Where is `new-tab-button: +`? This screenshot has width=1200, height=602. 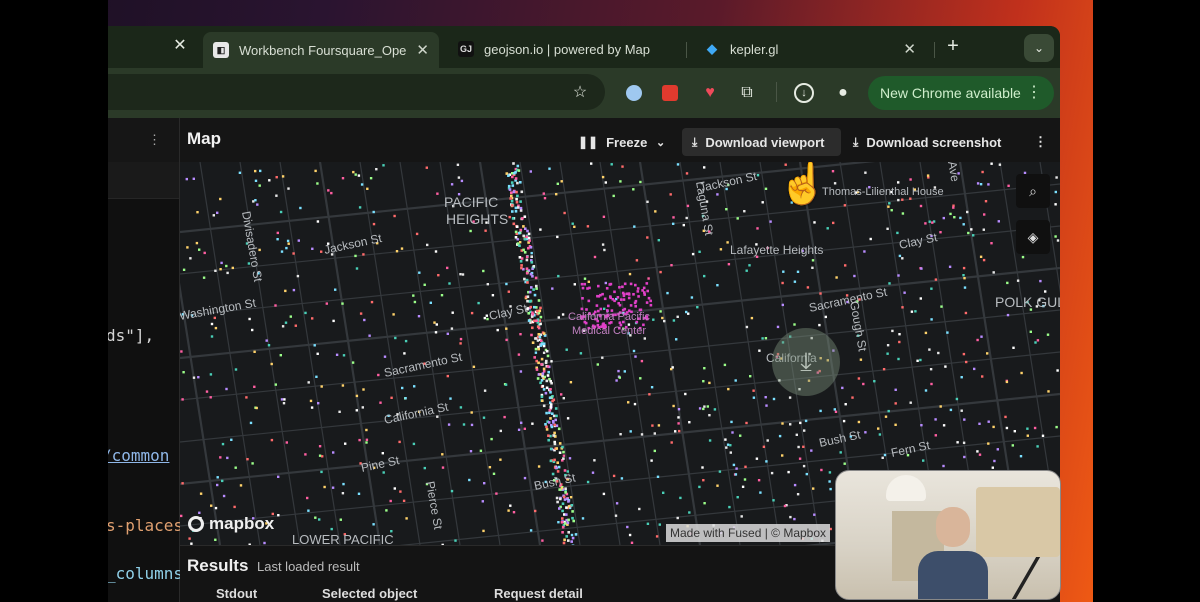 new-tab-button: + is located at coordinates (953, 46).